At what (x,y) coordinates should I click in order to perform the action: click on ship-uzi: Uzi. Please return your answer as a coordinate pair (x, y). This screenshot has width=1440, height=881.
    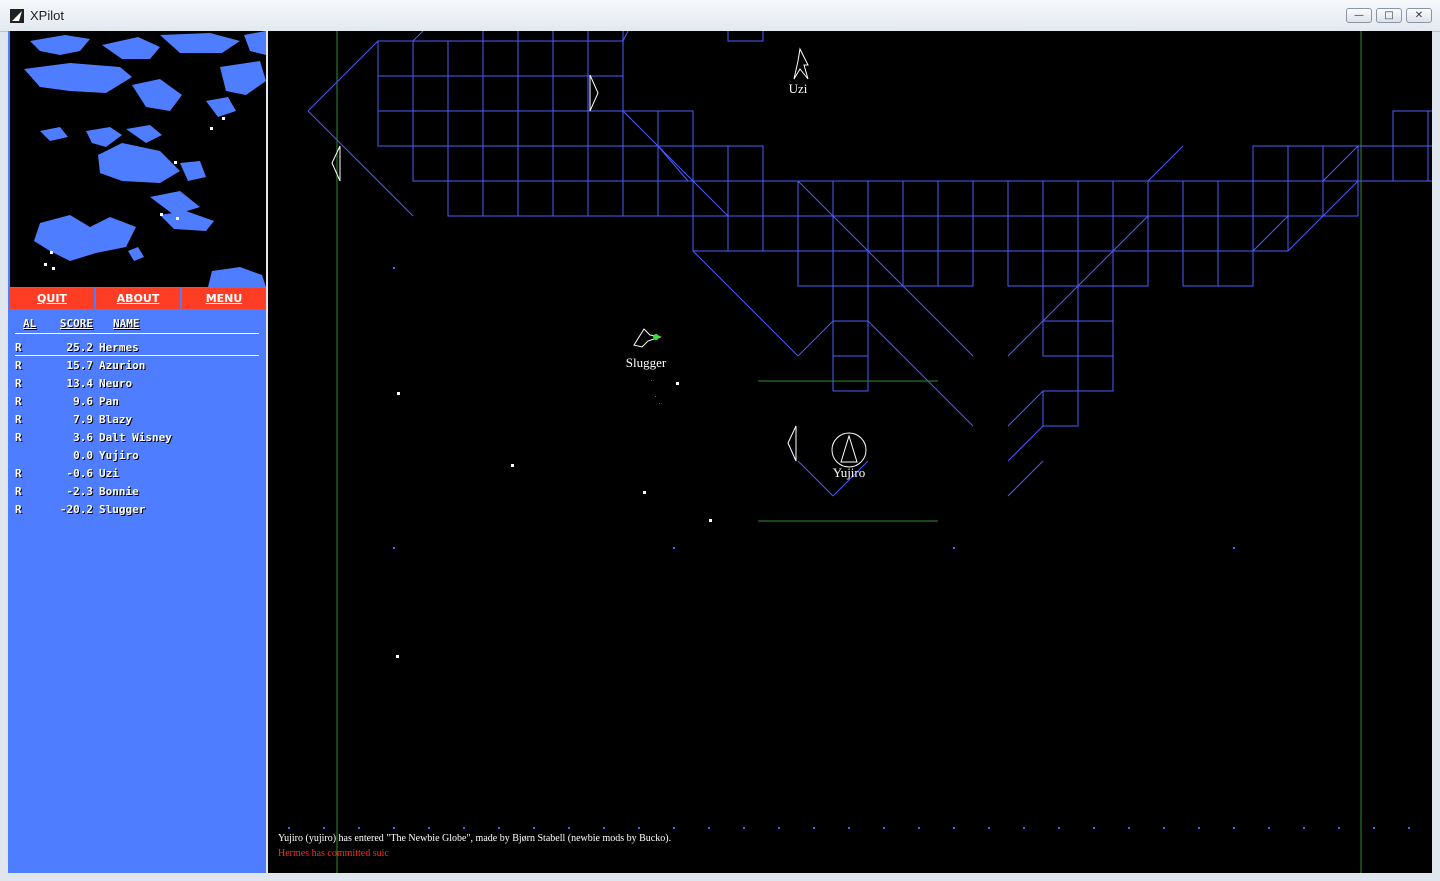
    Looking at the image, I should click on (799, 71).